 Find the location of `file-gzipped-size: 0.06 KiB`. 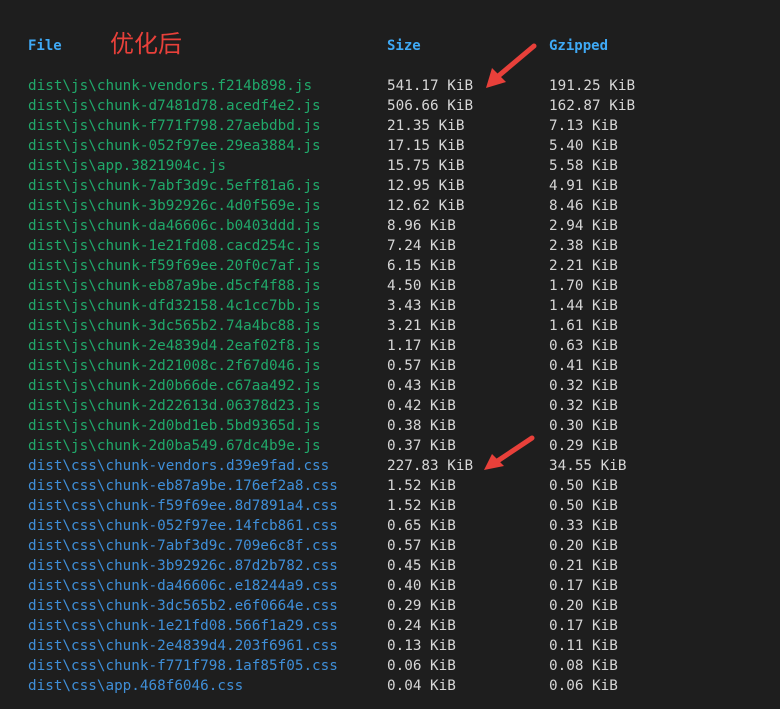

file-gzipped-size: 0.06 KiB is located at coordinates (583, 686).